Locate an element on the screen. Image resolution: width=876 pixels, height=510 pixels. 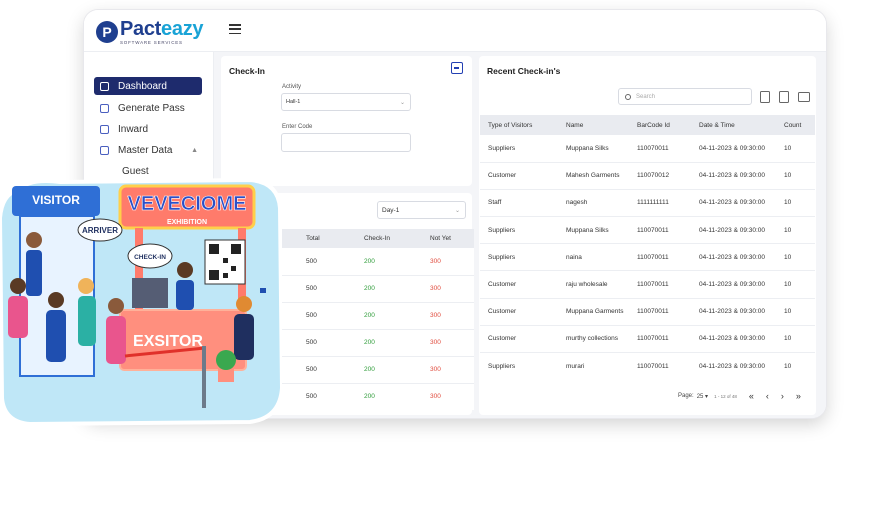
brand-tagline: SOFTWARE SERVICES is located at coordinates (151, 42).